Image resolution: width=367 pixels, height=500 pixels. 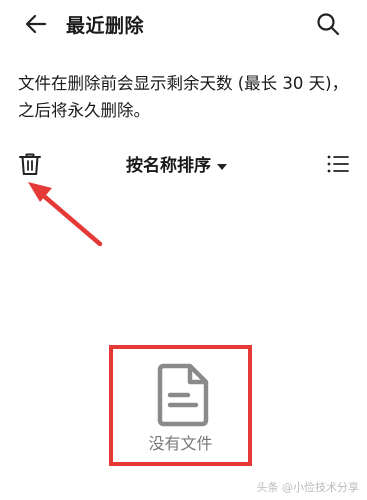 I want to click on document-icon, so click(x=183, y=395).